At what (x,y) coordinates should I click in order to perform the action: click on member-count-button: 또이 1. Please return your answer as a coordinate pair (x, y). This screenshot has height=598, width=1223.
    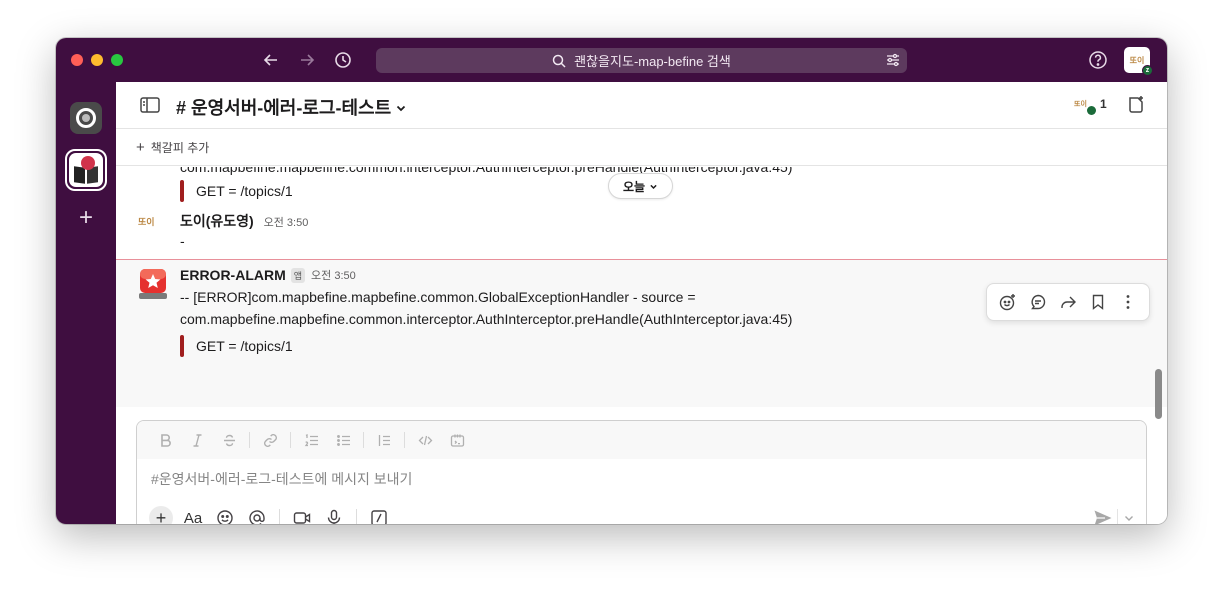
    Looking at the image, I should click on (1090, 105).